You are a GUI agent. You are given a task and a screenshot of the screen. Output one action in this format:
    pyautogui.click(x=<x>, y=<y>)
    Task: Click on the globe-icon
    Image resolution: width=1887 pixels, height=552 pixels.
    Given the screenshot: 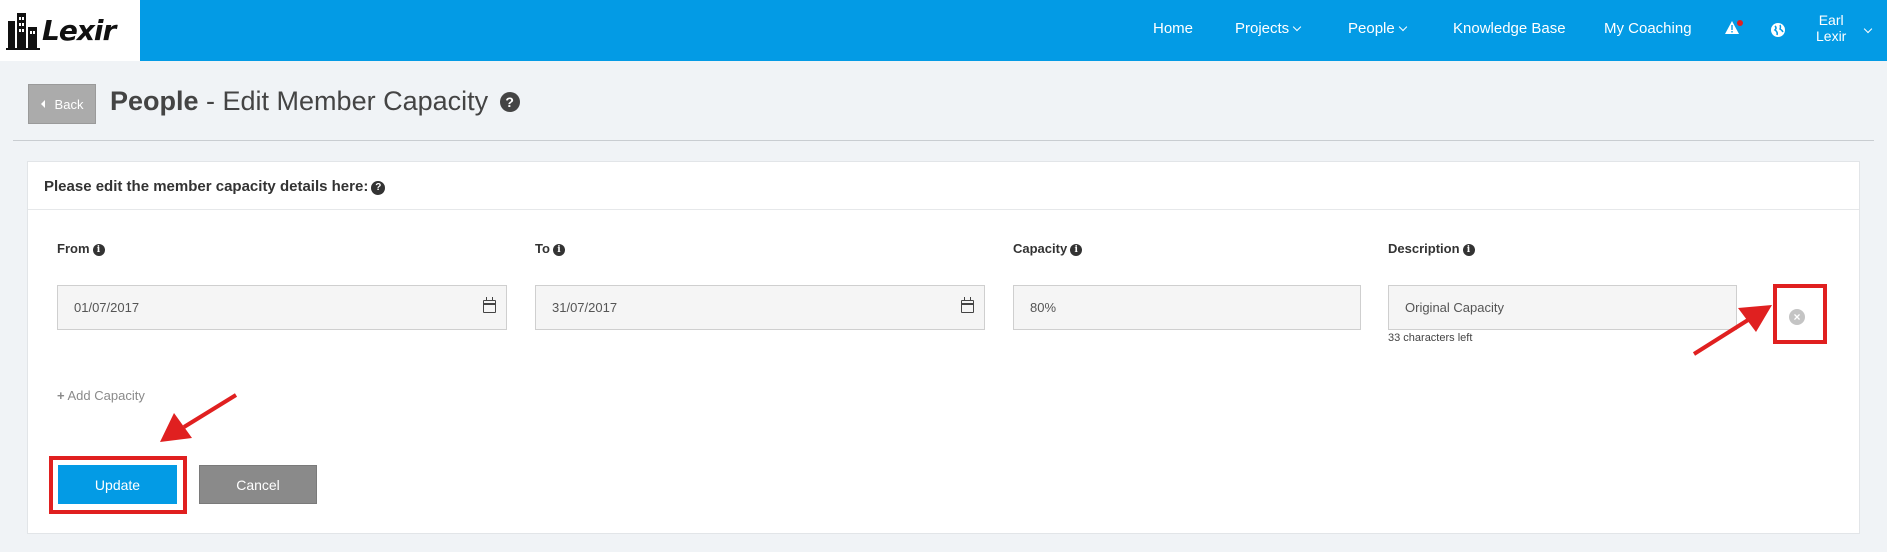 What is the action you would take?
    pyautogui.click(x=1778, y=30)
    